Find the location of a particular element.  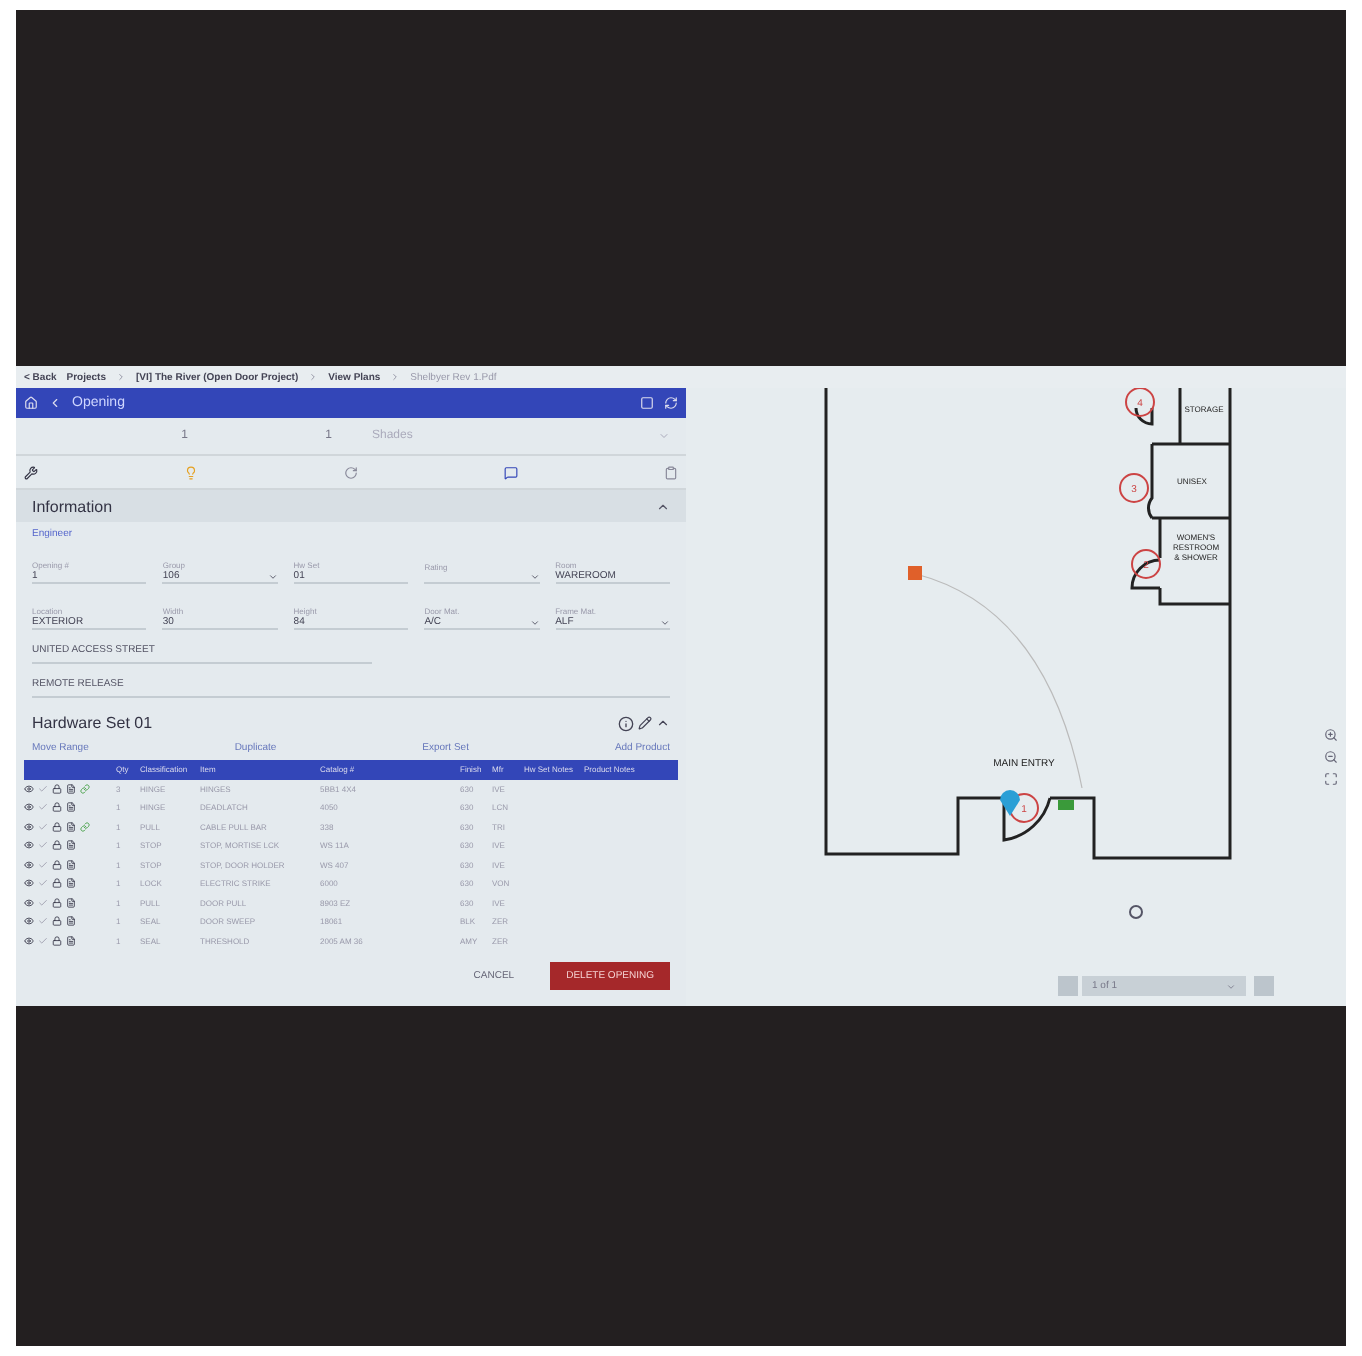

section-title: Information is located at coordinates (72, 506).